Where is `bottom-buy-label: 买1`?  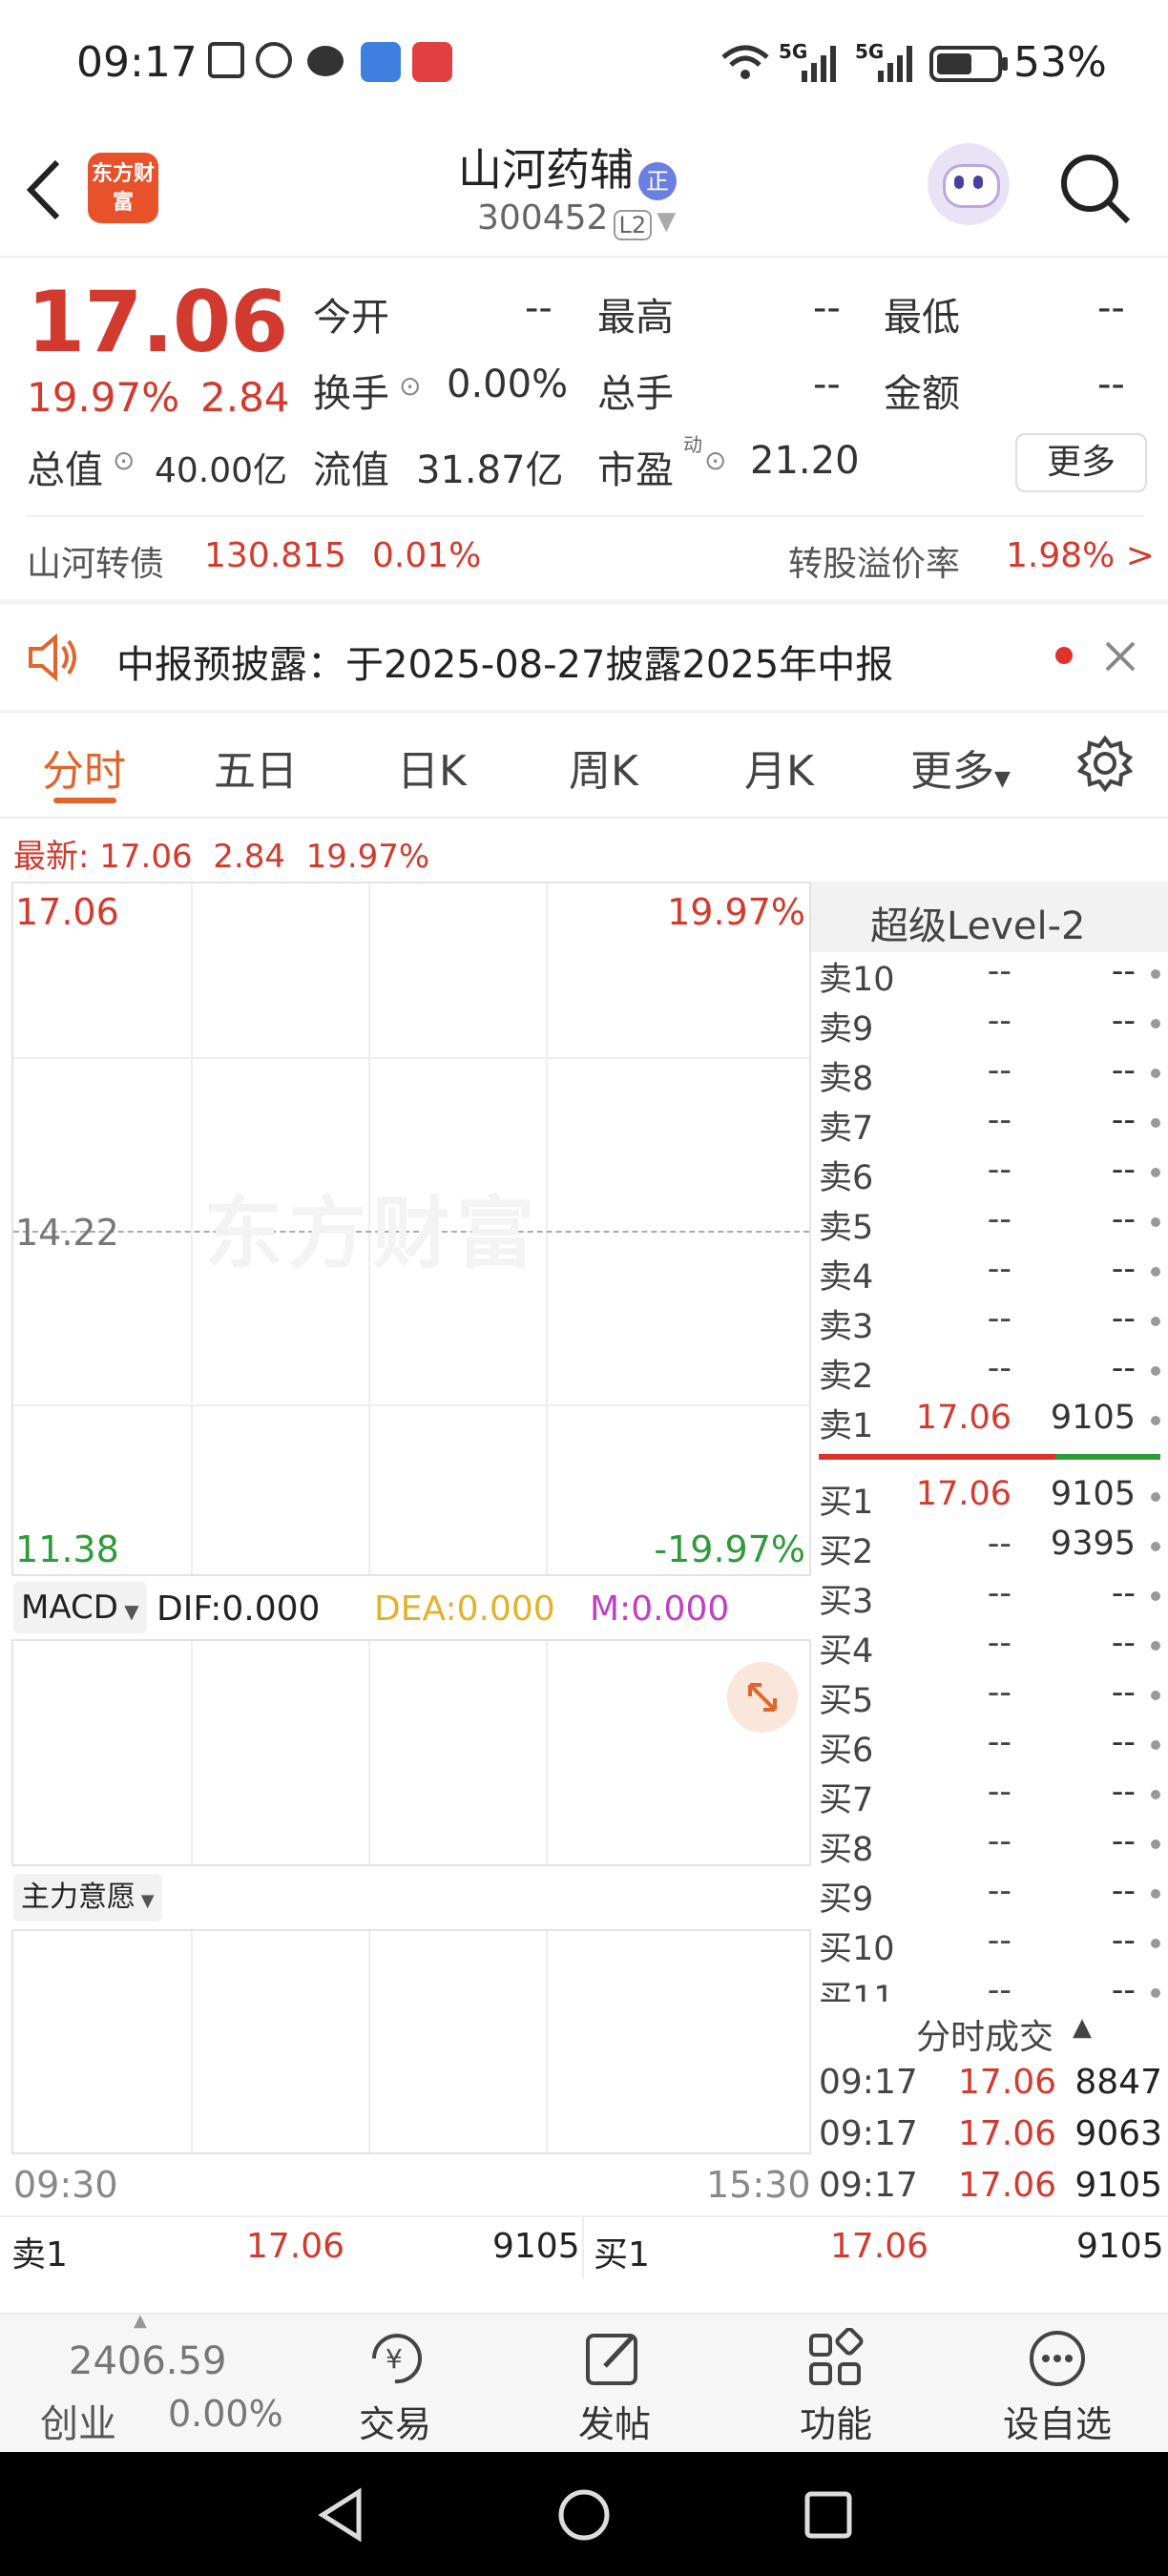 bottom-buy-label: 买1 is located at coordinates (622, 2255).